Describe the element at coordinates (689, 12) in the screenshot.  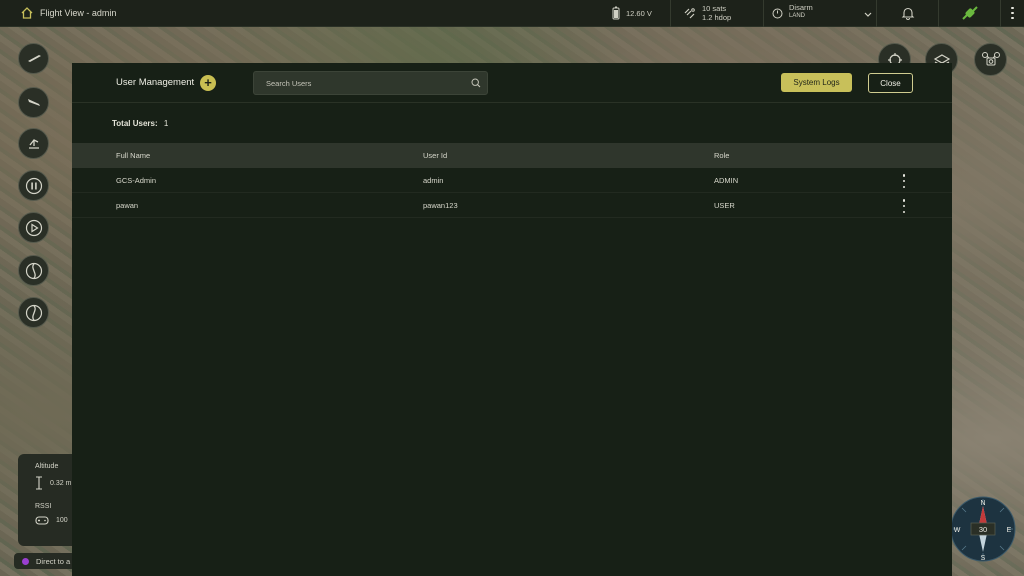
I see `satellite-icon` at that location.